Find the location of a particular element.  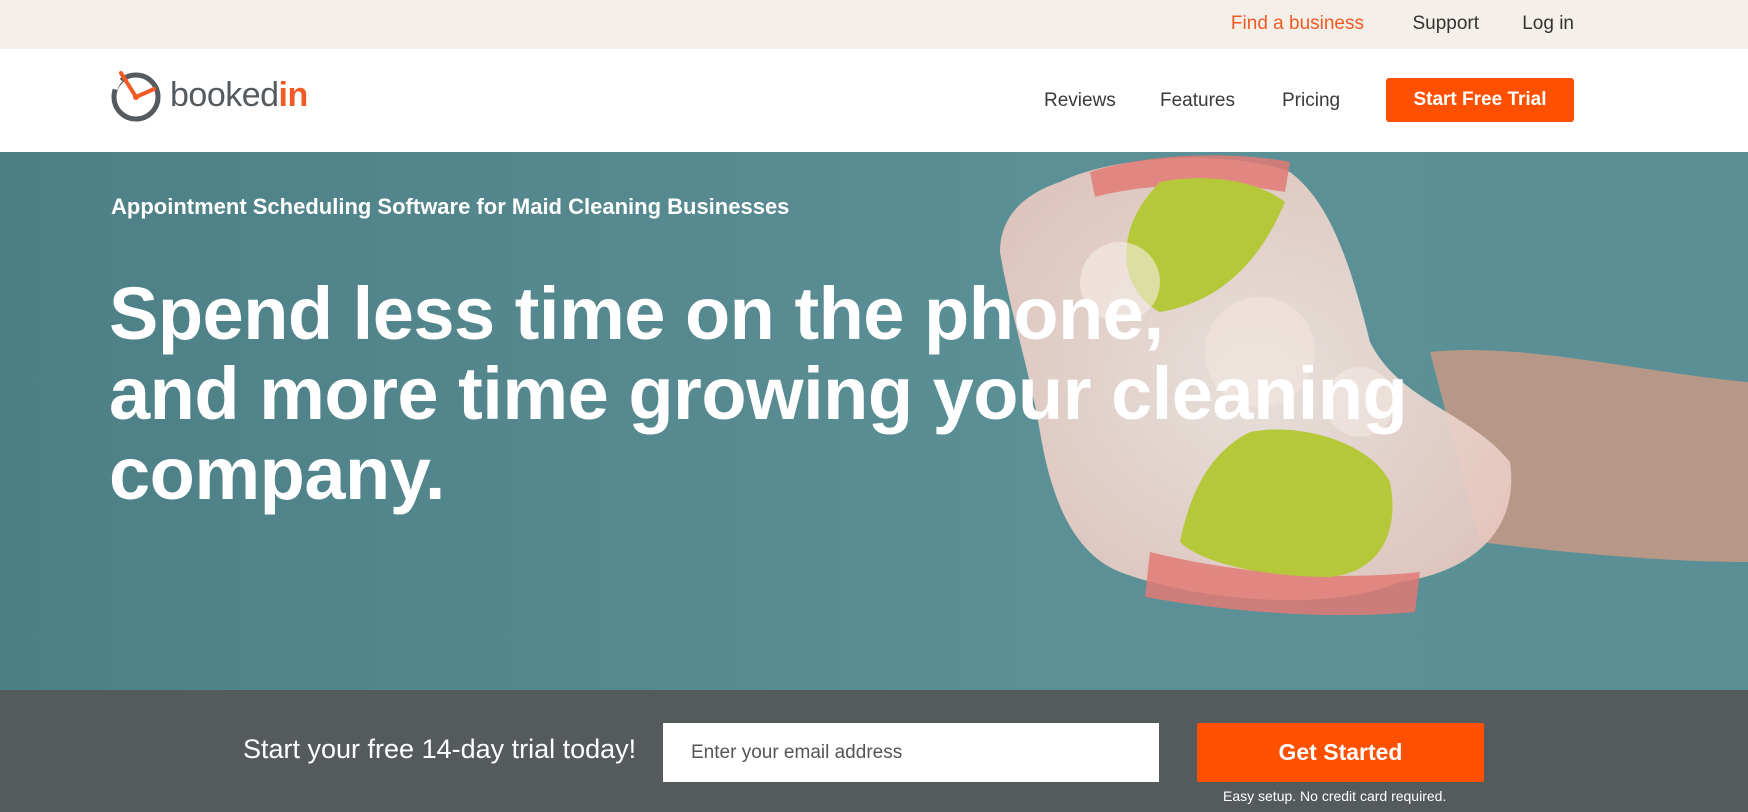

logo-text-accent: in is located at coordinates (293, 94).